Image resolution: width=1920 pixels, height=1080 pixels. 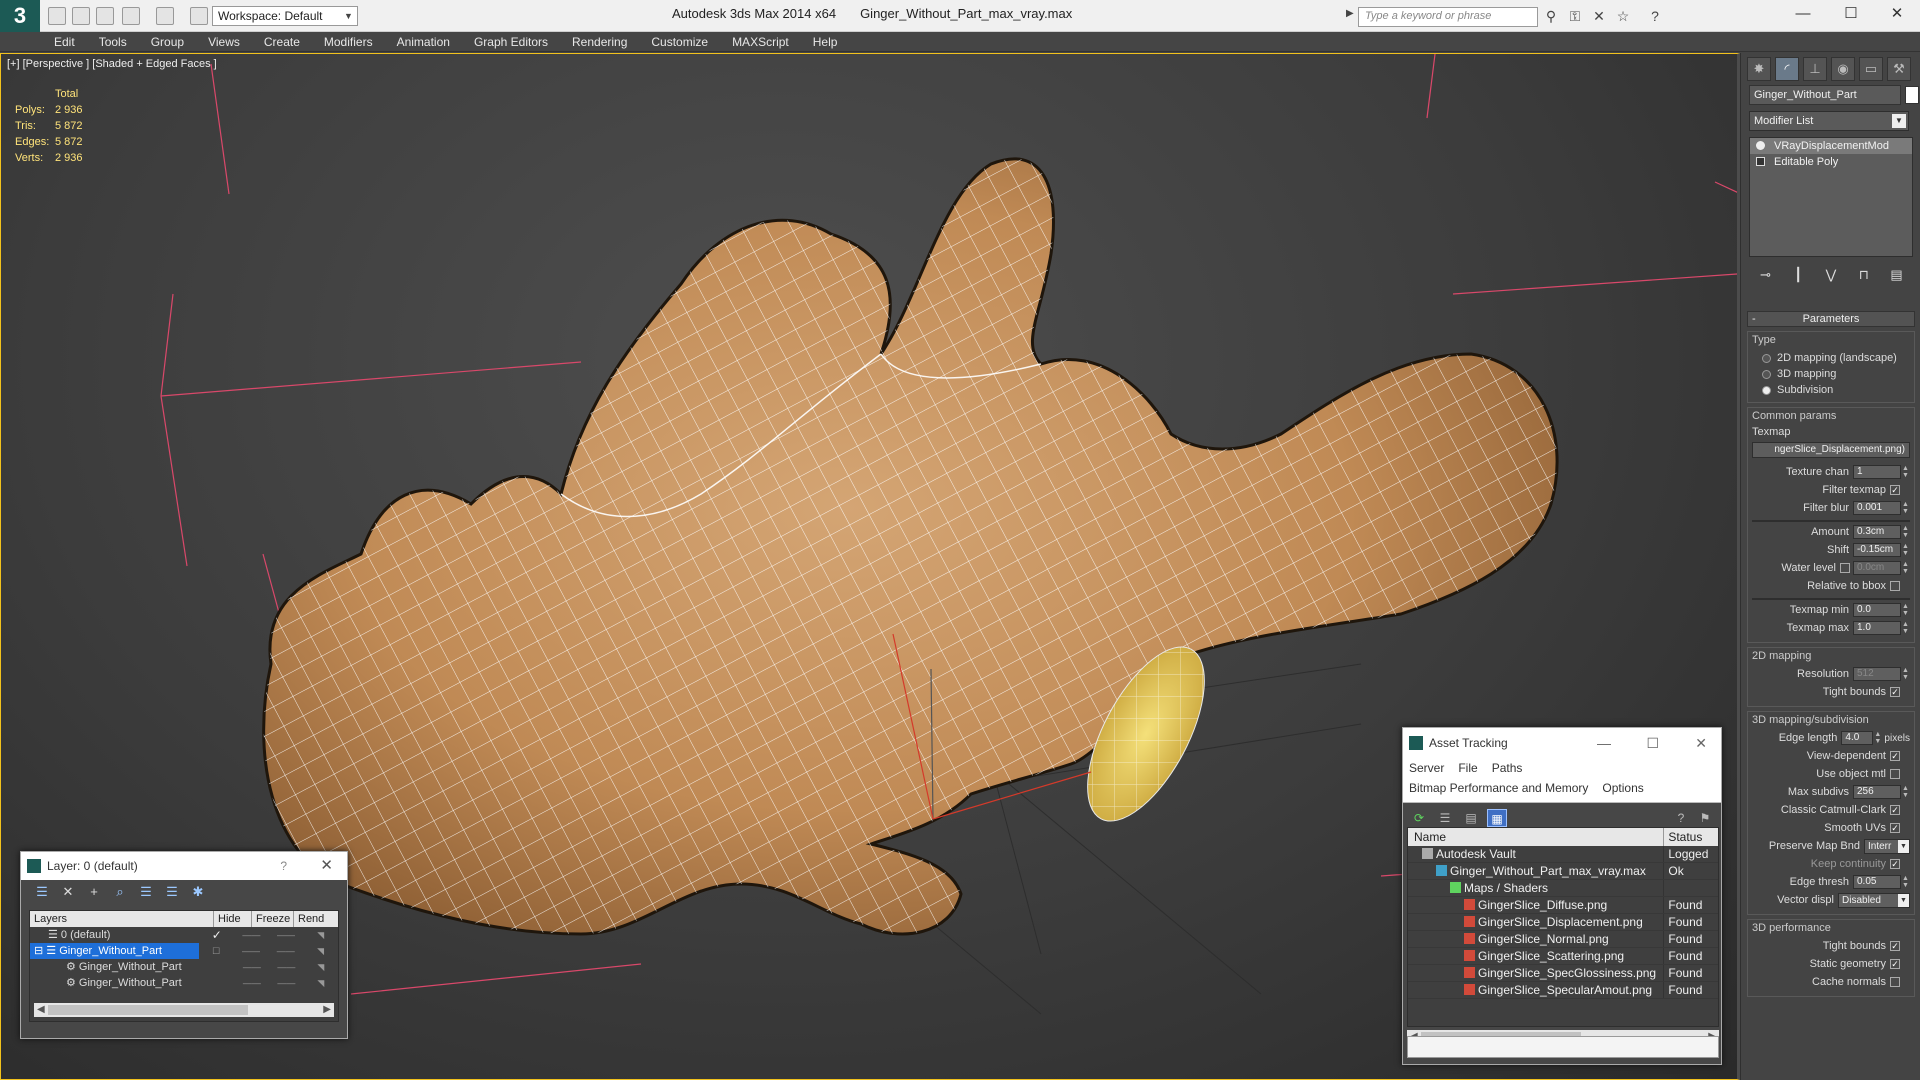 What do you see at coordinates (316, 919) in the screenshot?
I see `col-render: Rend` at bounding box center [316, 919].